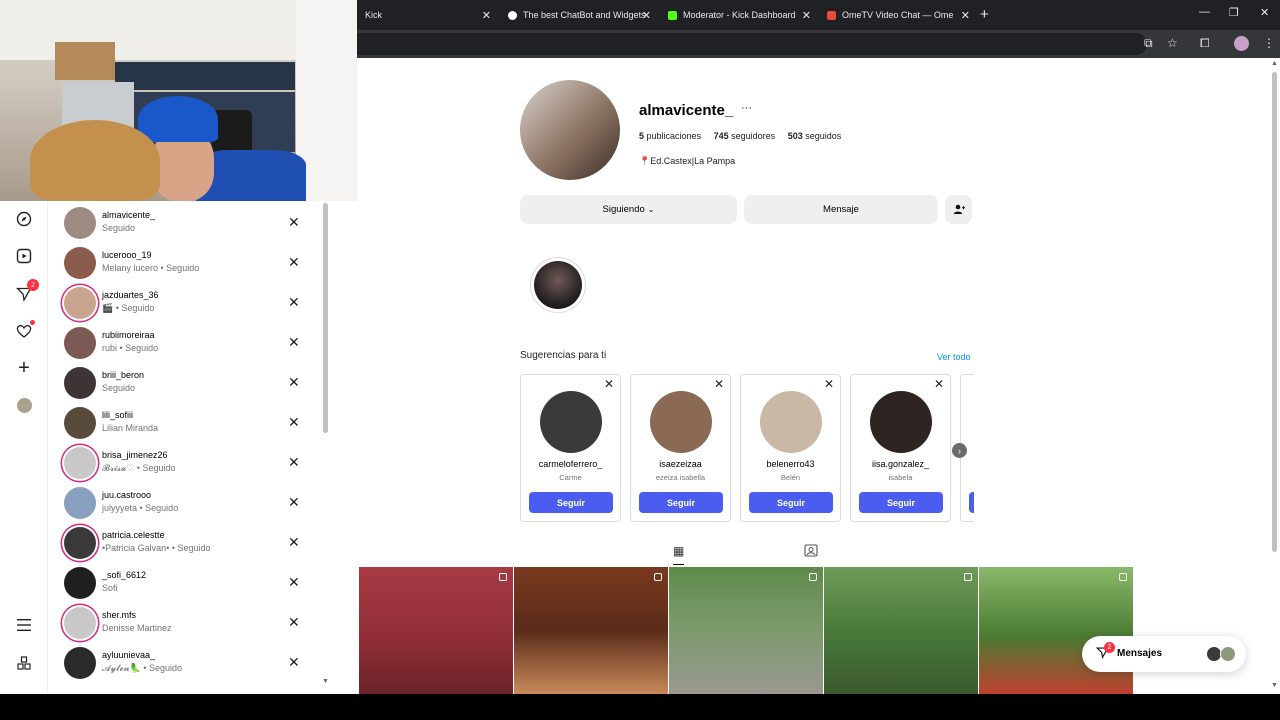  Describe the element at coordinates (183, 423) in the screenshot. I see `list-item: lili_sofiii Lilian Miranda ✕` at that location.